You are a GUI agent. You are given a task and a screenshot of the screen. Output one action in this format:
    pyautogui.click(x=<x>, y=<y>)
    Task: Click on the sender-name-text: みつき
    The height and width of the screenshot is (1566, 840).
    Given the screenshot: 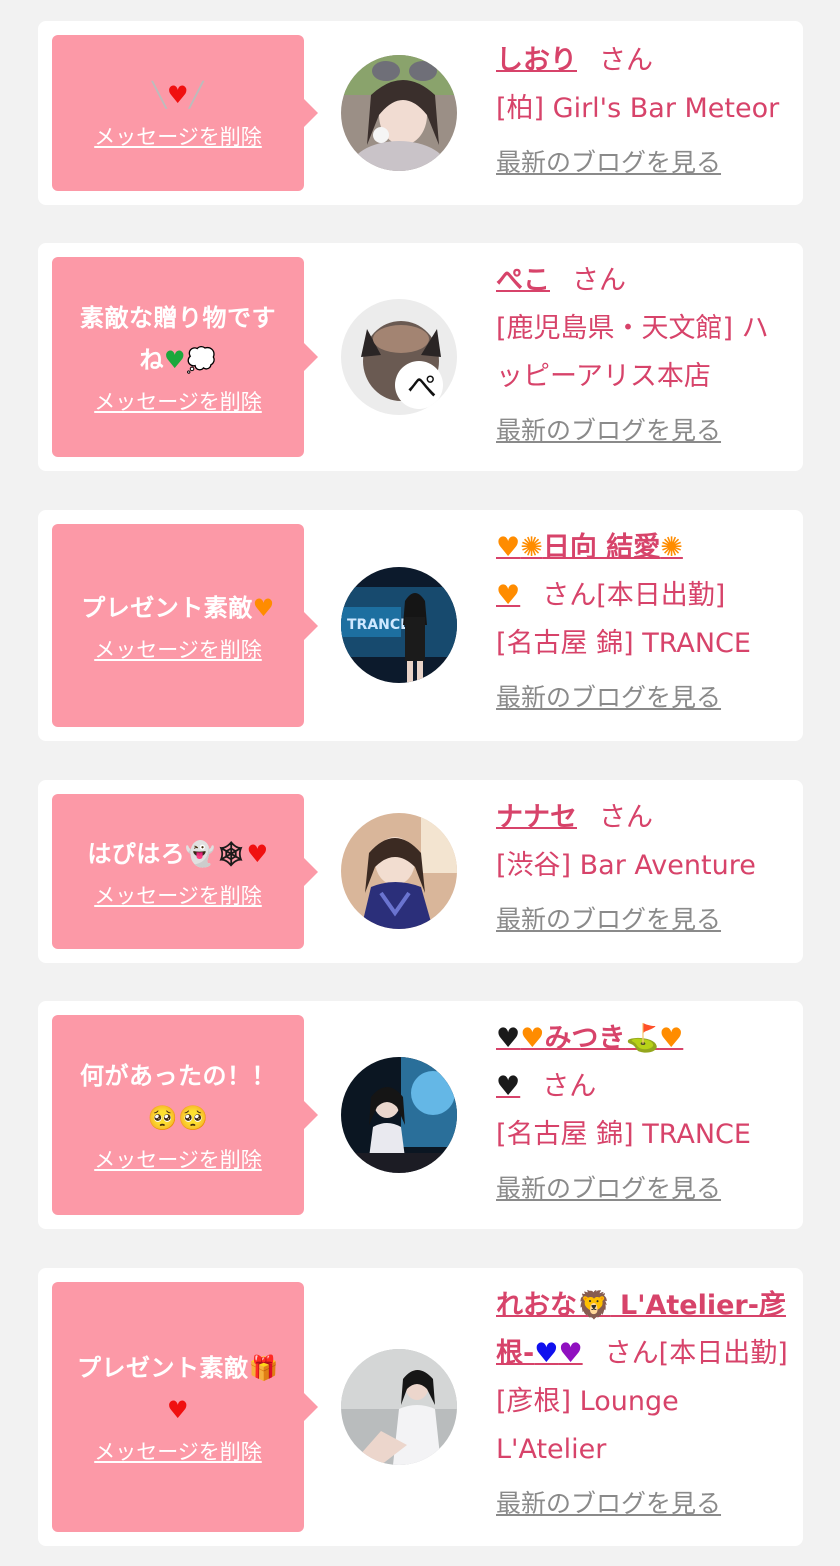 What is the action you would take?
    pyautogui.click(x=585, y=1038)
    